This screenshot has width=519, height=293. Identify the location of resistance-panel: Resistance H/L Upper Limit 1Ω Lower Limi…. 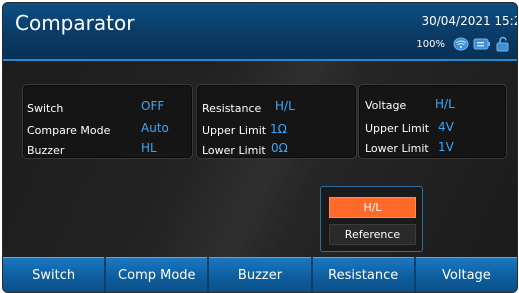
(276, 121).